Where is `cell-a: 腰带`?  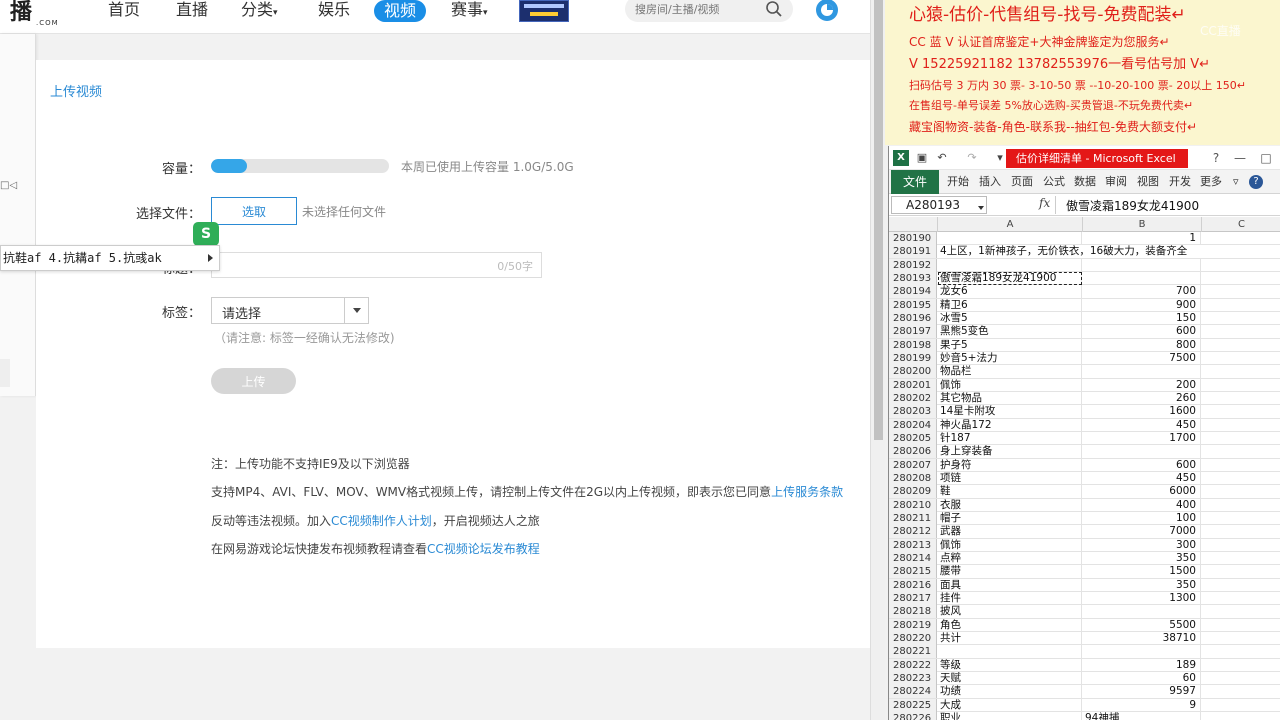
cell-a: 腰带 is located at coordinates (1010, 572).